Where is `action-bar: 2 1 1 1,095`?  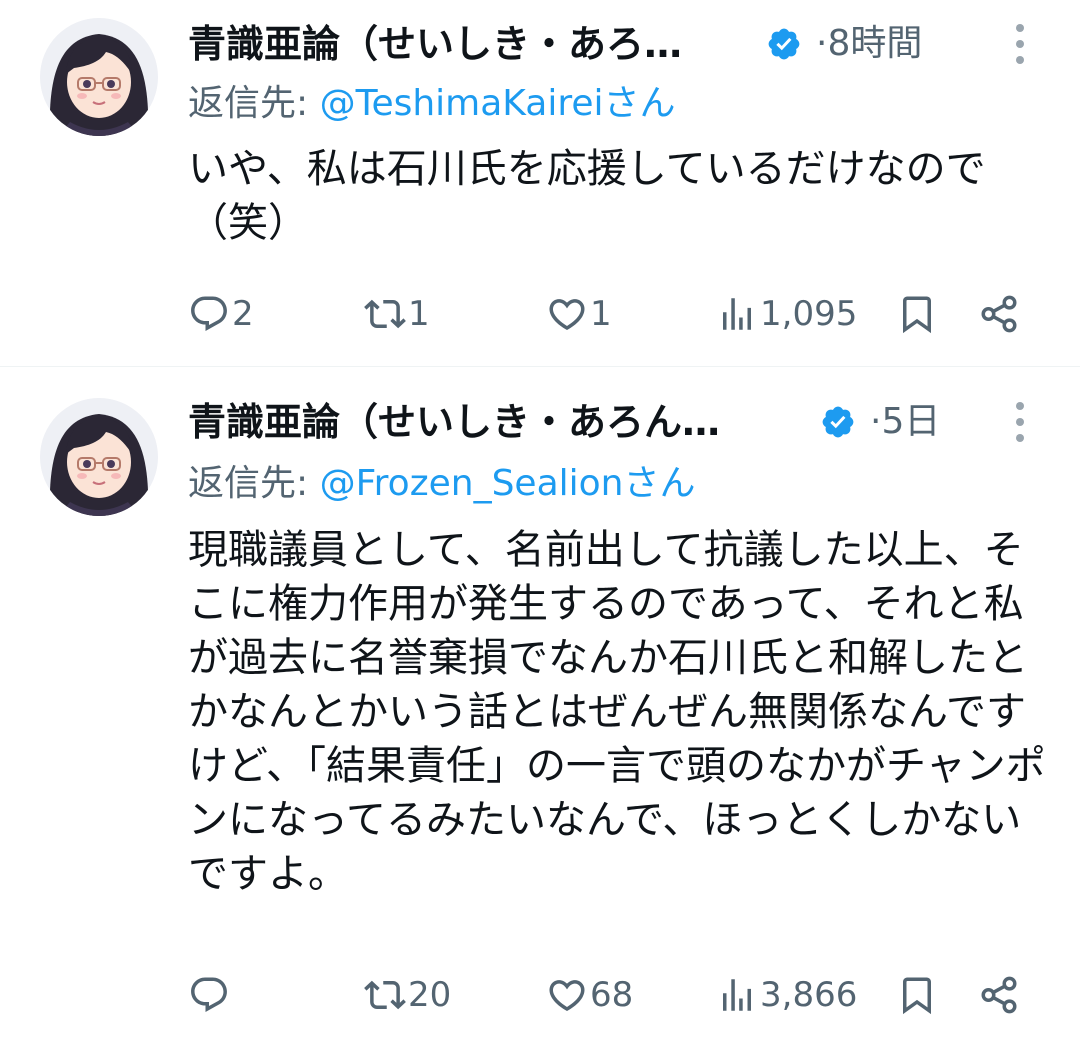
action-bar: 2 1 1 1,095 is located at coordinates (613, 314).